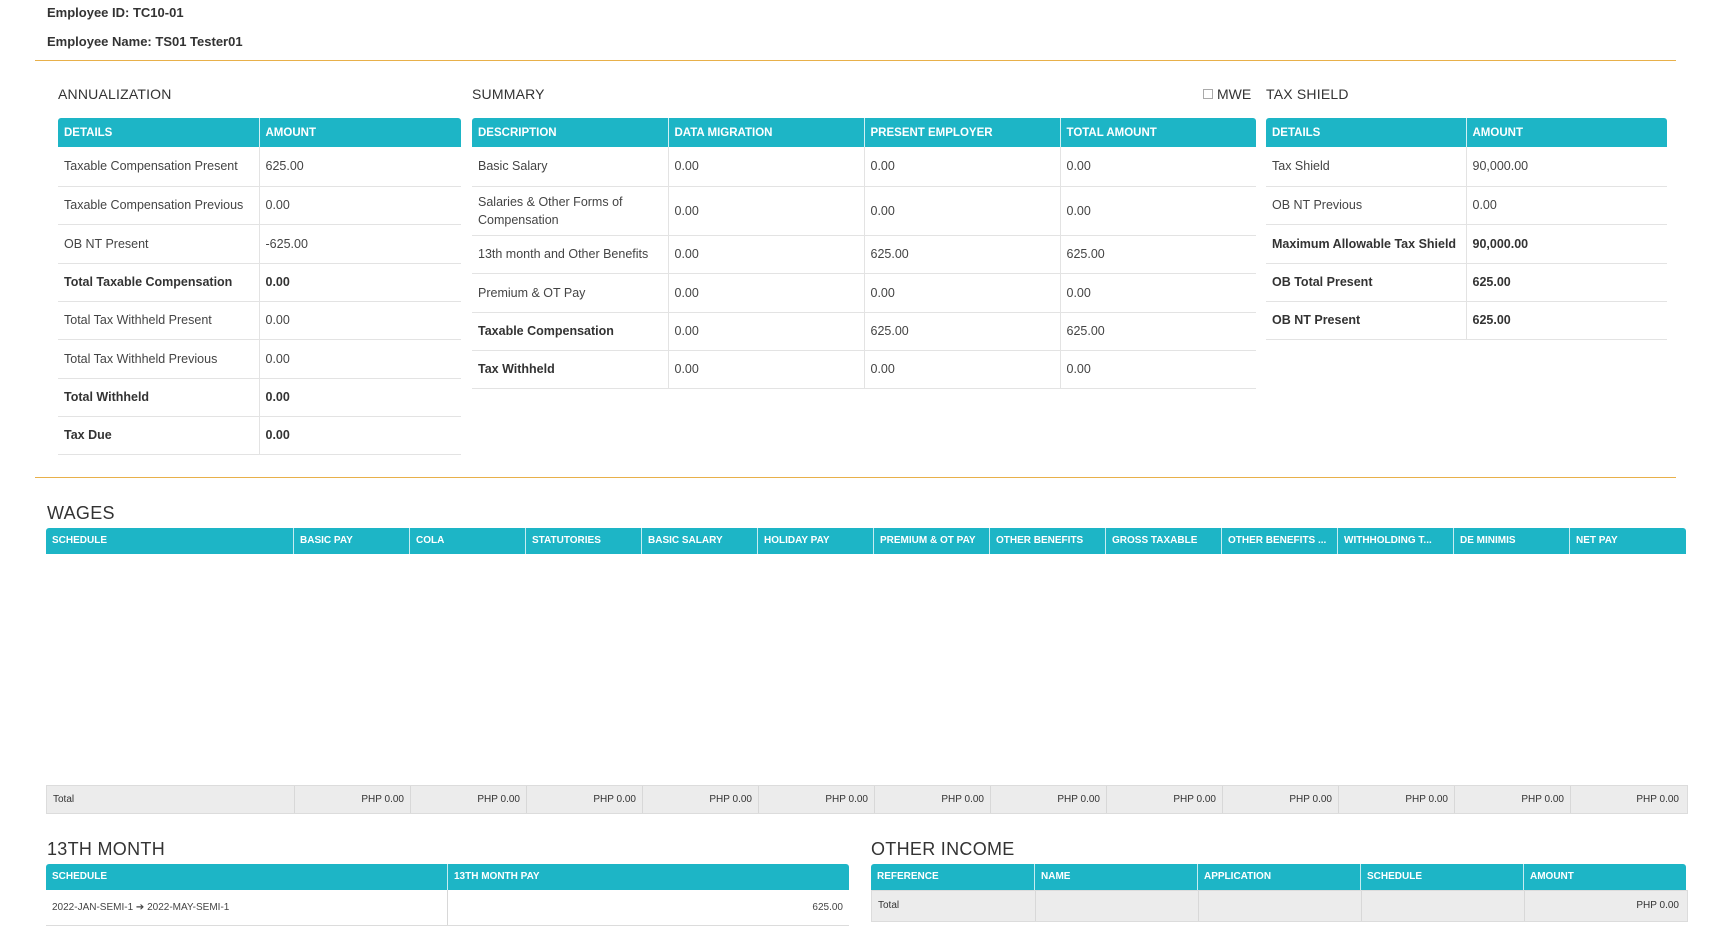 Image resolution: width=1714 pixels, height=926 pixels. I want to click on wages-title: WAGES, so click(81, 513).